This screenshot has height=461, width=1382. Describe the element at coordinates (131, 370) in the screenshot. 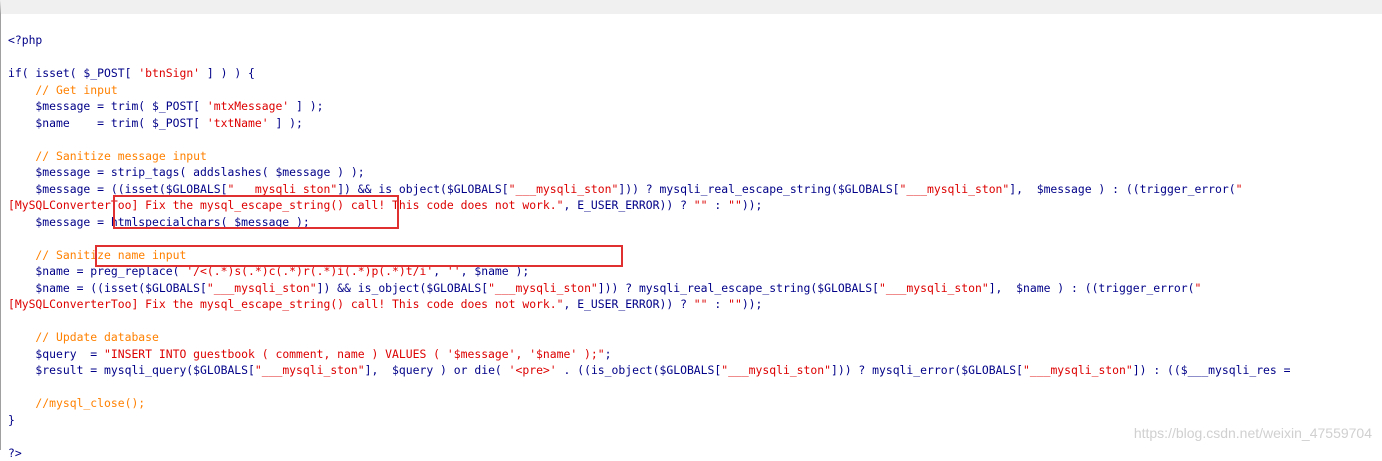

I see `code-token: $result = mysqli_query($GLOBALS[` at that location.